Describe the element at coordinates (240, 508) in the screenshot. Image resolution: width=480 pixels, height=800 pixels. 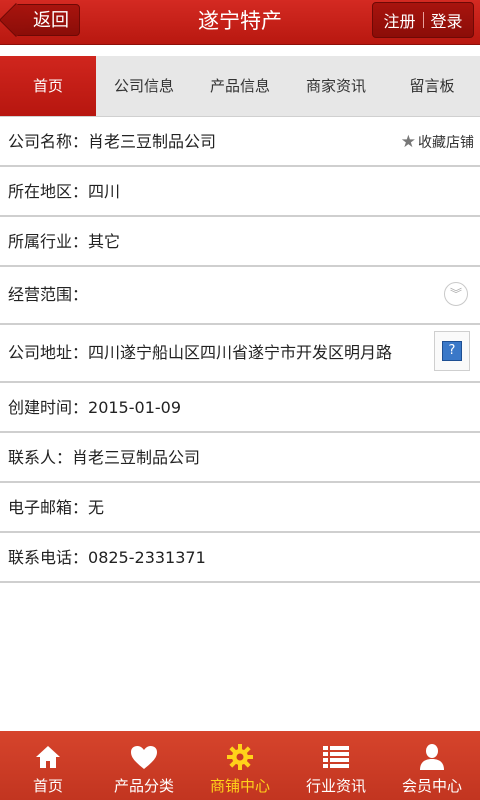
I see `info-row-email: 电子邮箱：无` at that location.